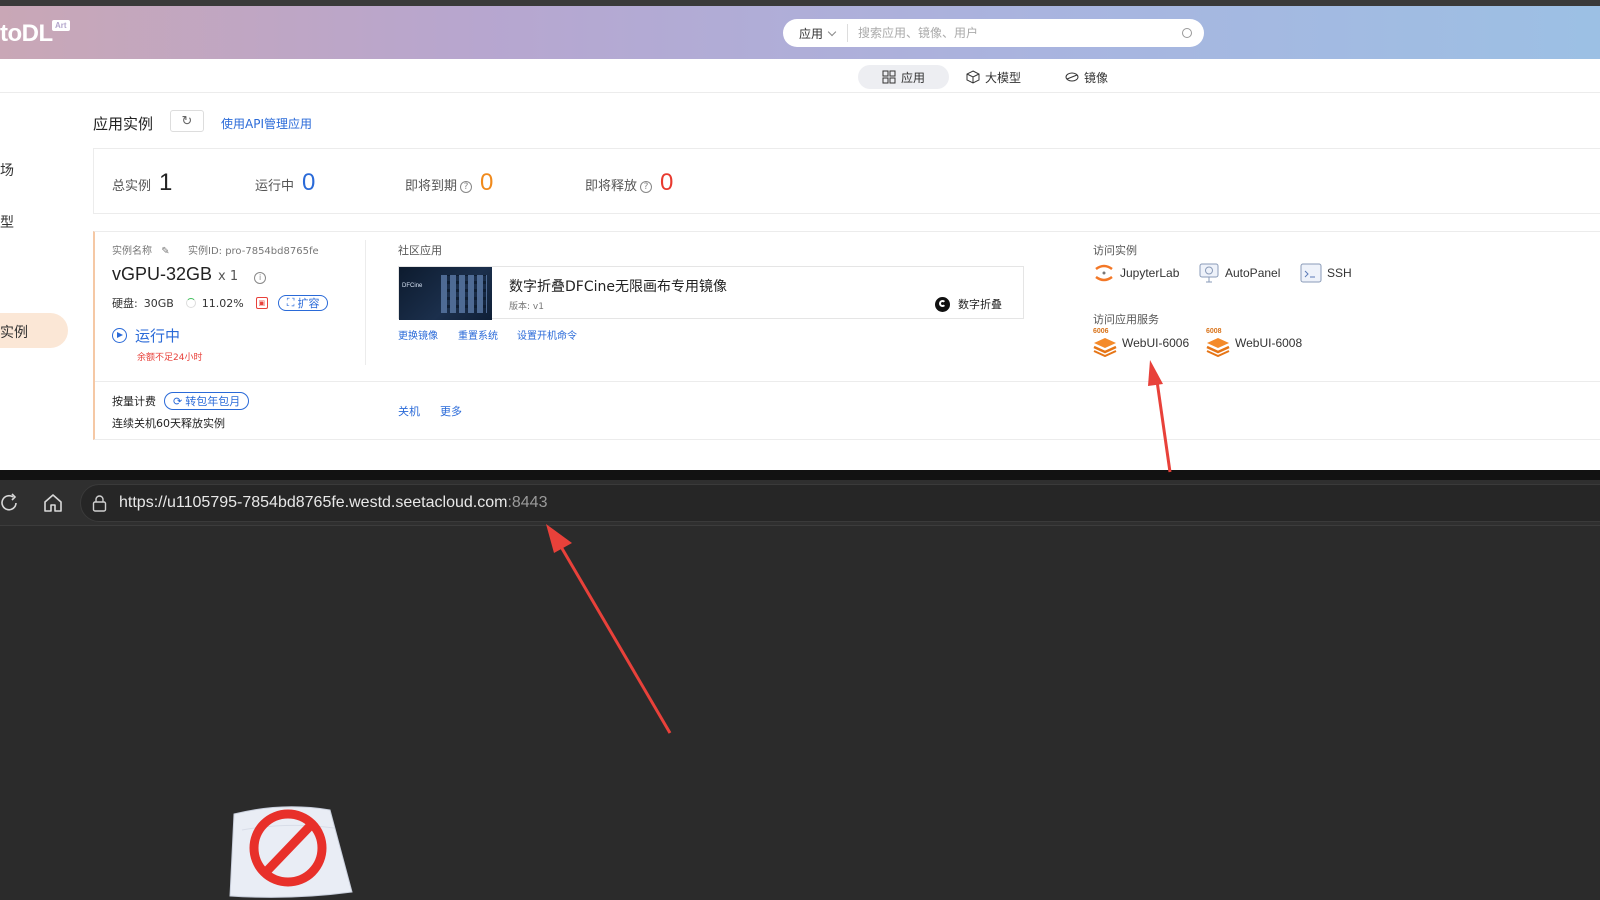 The image size is (1600, 900). I want to click on arrow-to-webui-icon, so click(1160, 416).